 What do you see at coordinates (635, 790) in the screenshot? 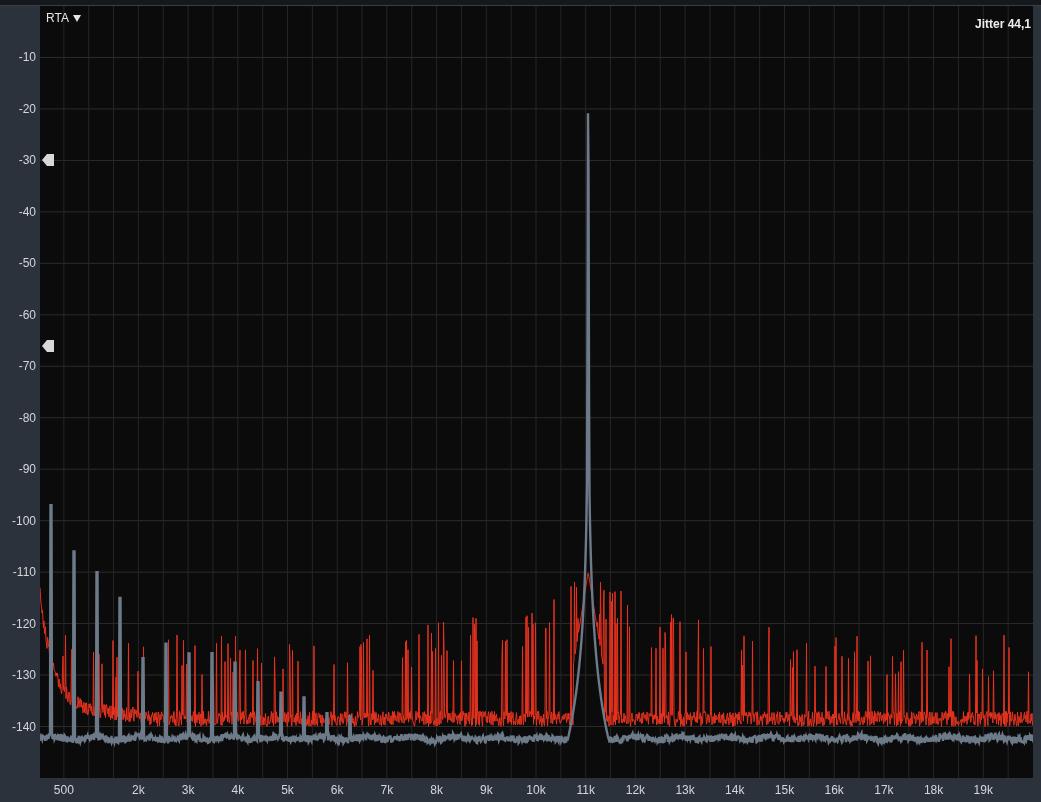
I see `x-axis-label: 12k` at bounding box center [635, 790].